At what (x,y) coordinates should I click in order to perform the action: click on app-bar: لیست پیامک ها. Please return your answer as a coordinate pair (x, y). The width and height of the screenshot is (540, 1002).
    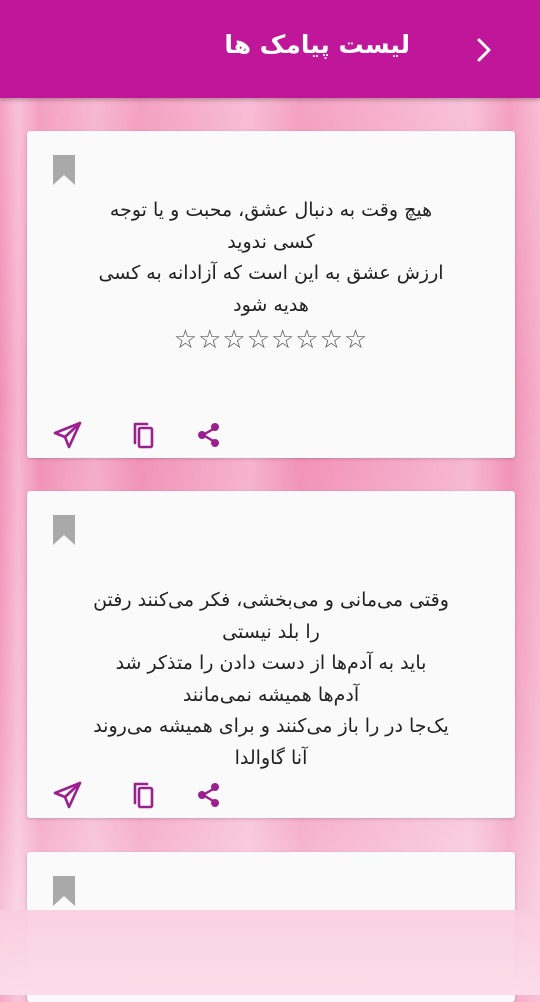
    Looking at the image, I should click on (270, 49).